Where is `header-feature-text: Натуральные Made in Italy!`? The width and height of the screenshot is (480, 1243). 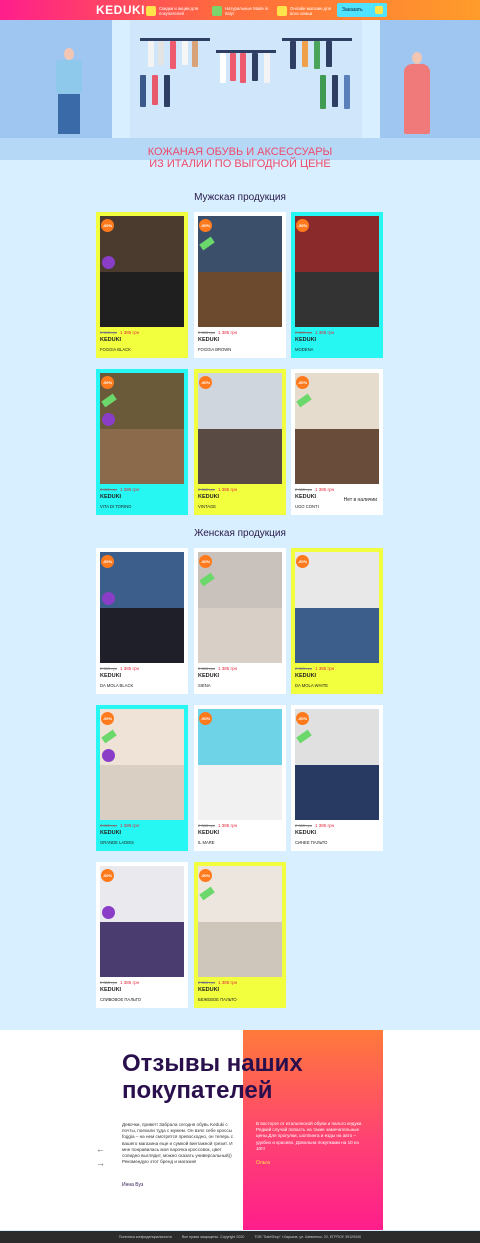
header-feature-text: Натуральные Made in Italy! is located at coordinates (247, 11).